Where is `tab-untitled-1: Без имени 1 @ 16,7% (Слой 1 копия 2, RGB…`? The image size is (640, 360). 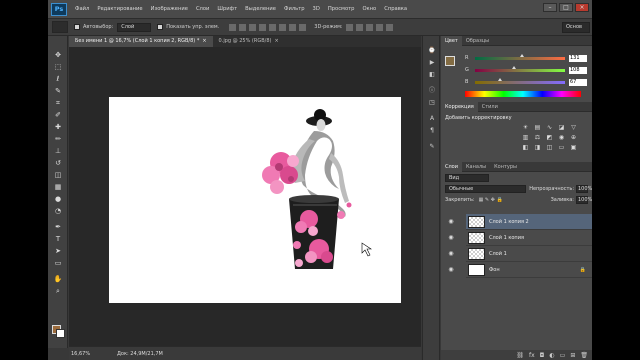
tab-untitled-1: Без имени 1 @ 16,7% (Слой 1 копия 2, RGB… is located at coordinates (141, 41).